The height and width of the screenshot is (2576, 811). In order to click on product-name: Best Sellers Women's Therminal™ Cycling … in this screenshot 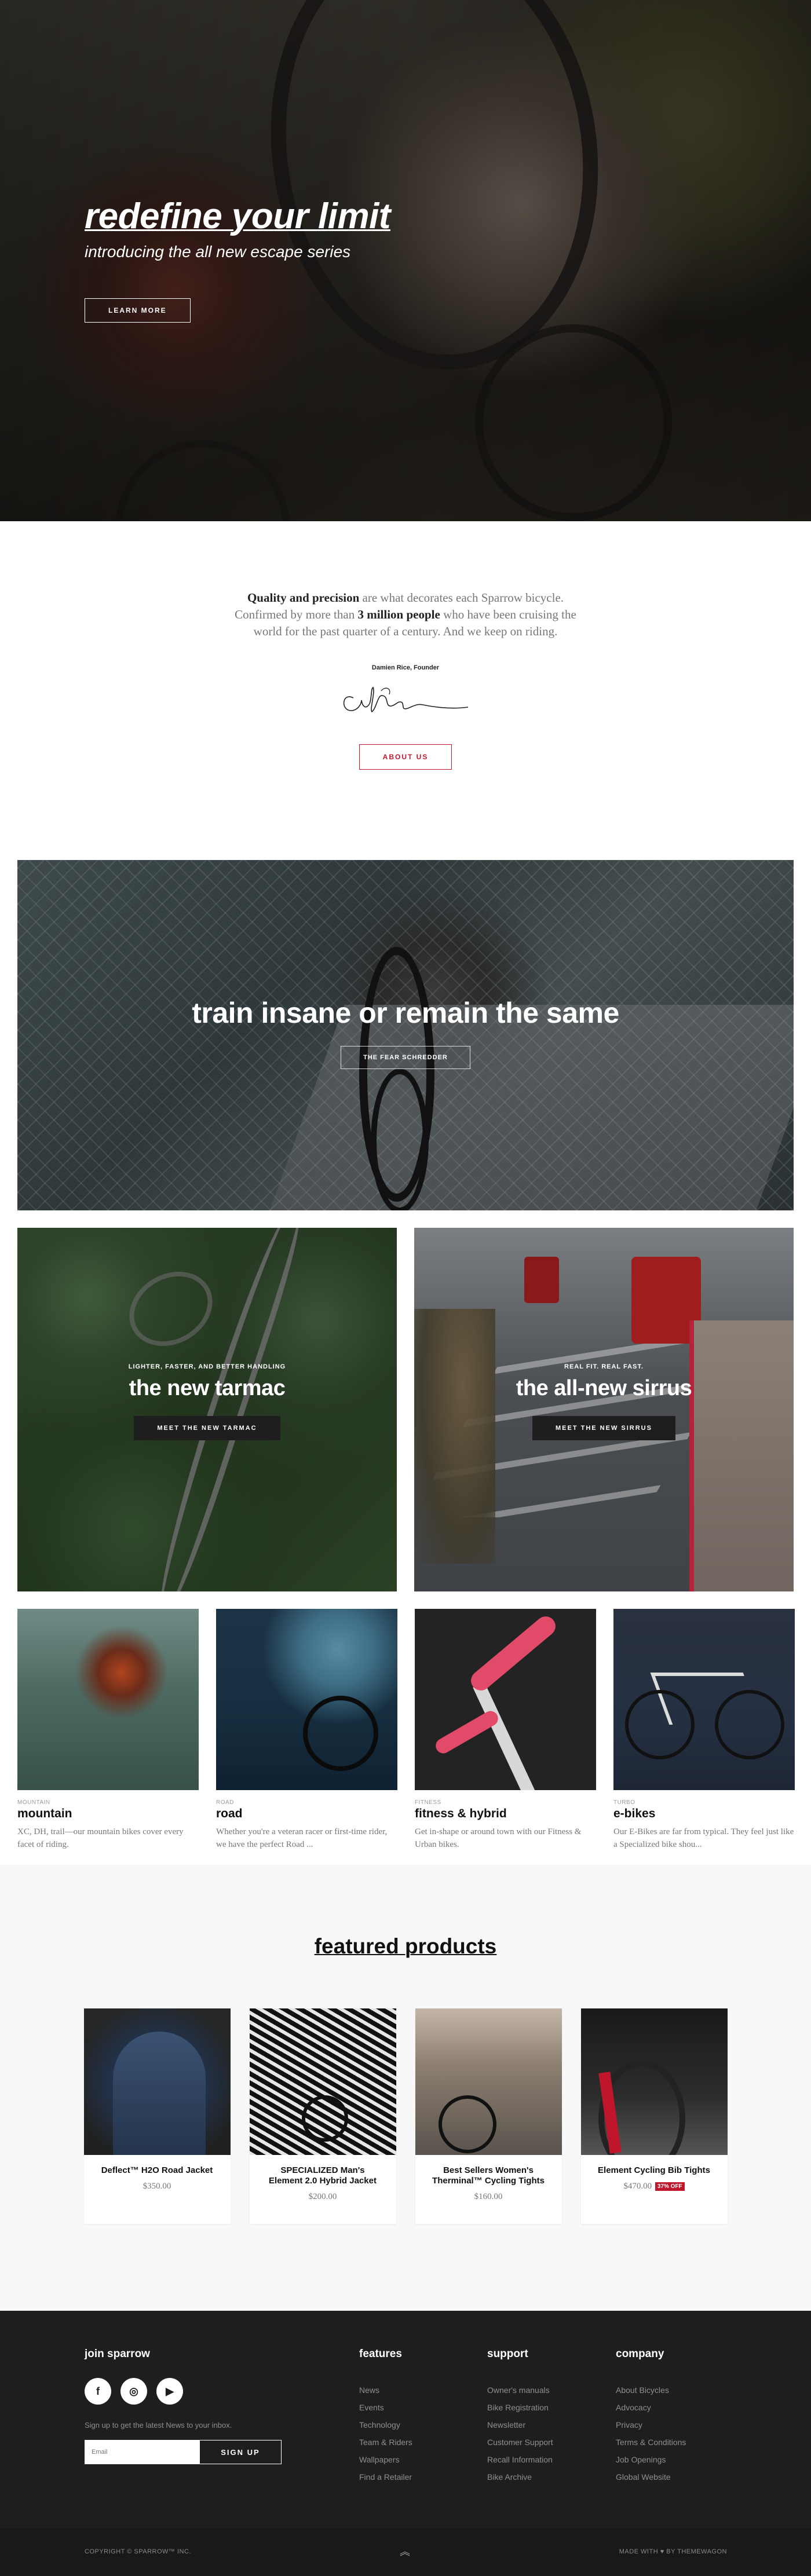, I will do `click(488, 2175)`.